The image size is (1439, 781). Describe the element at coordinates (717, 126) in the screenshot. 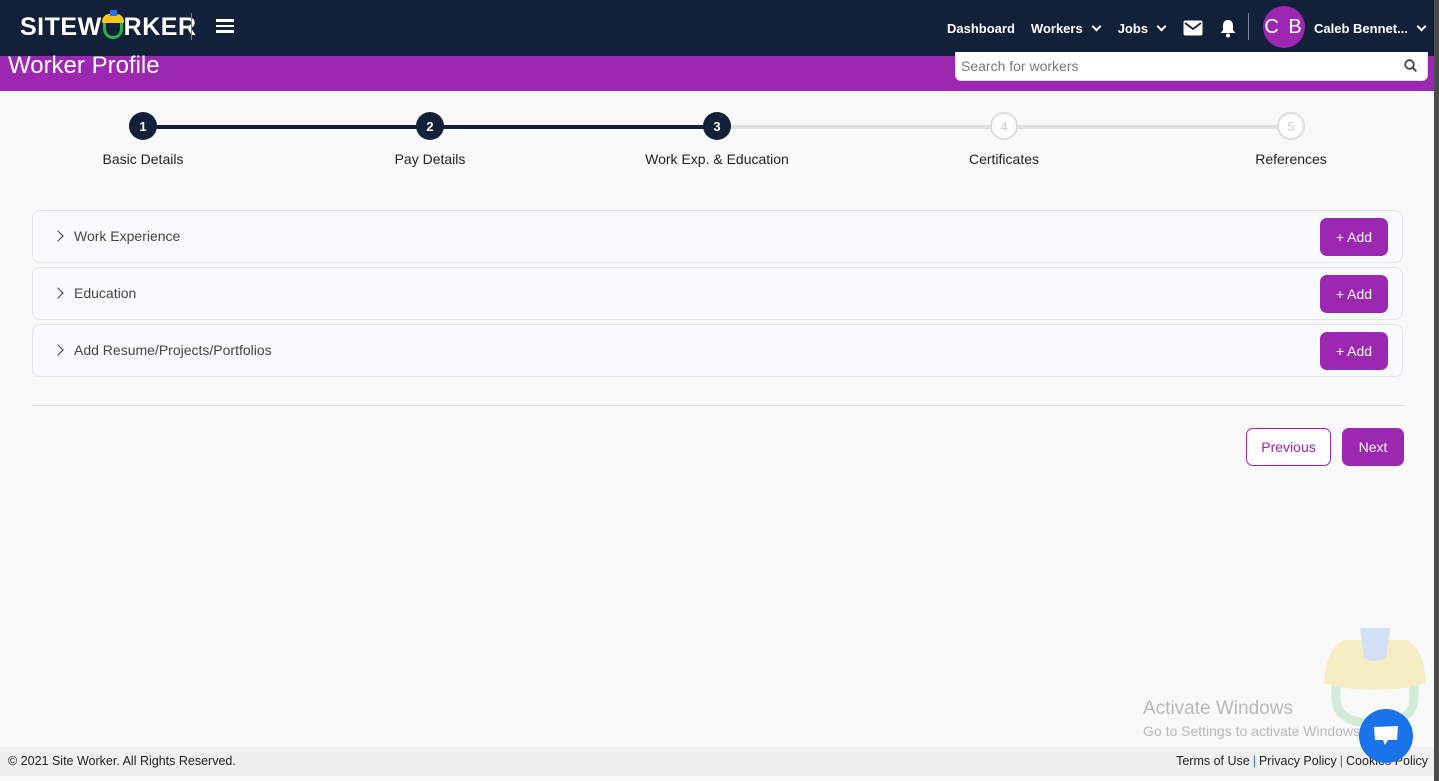

I see `step-number: 3` at that location.